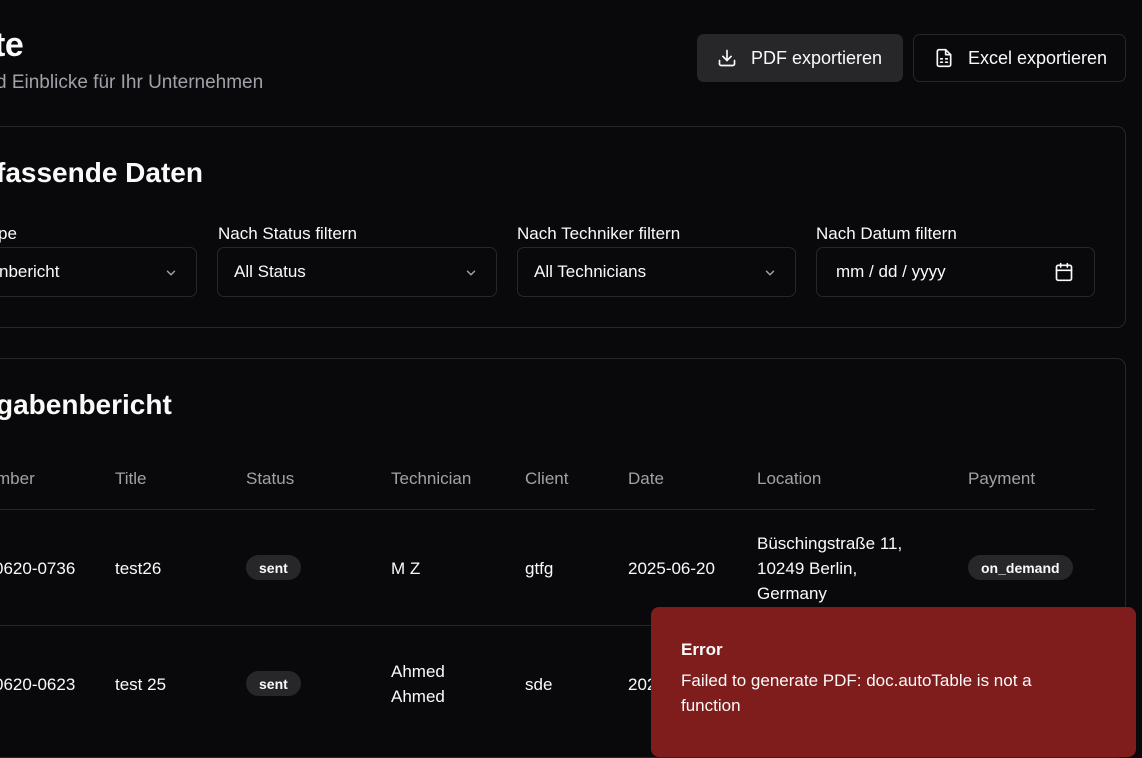 The height and width of the screenshot is (758, 1142). What do you see at coordinates (891, 271) in the screenshot?
I see `date-filter-placeholder: mm / dd / yyyy` at bounding box center [891, 271].